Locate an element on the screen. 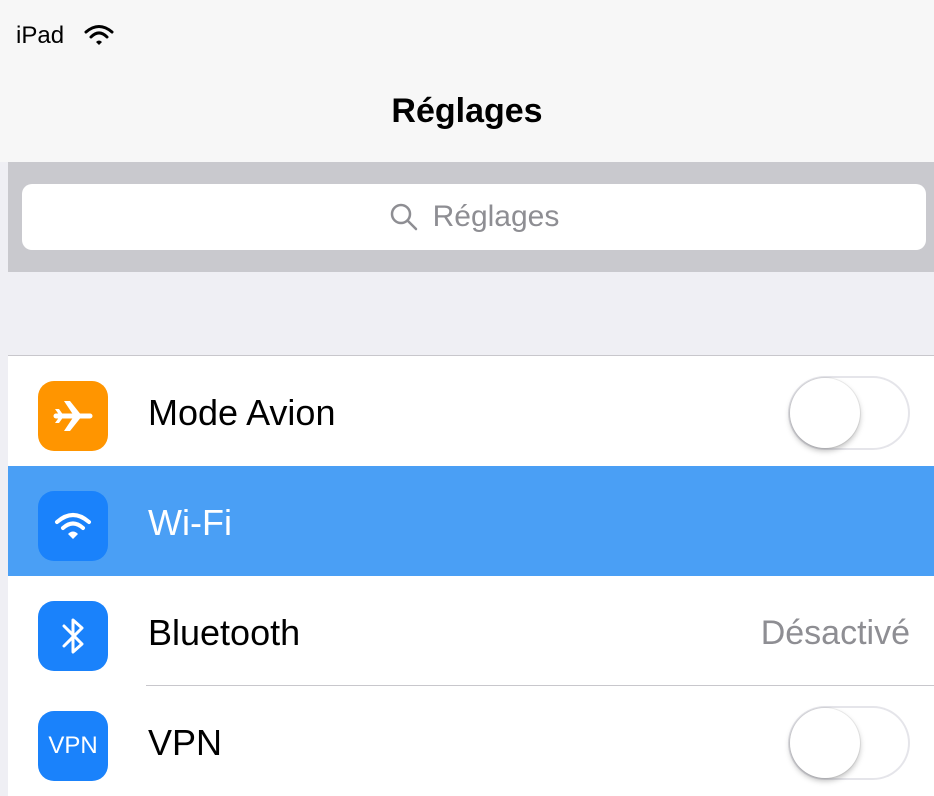 The height and width of the screenshot is (796, 934). page-title: Réglages is located at coordinates (467, 111).